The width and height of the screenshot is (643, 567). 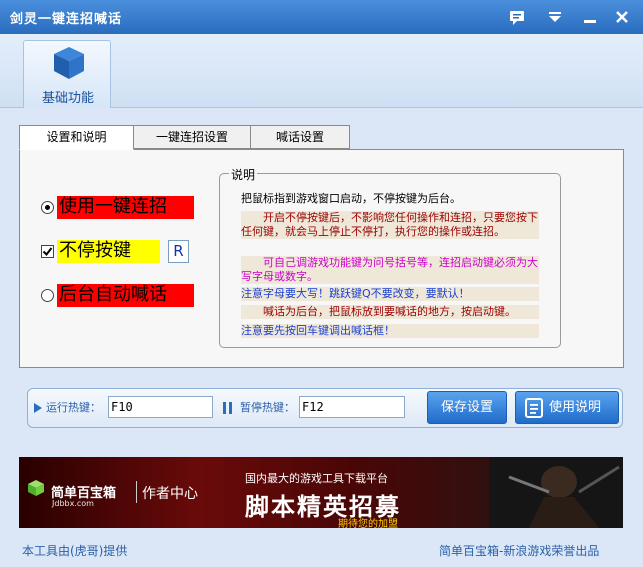 What do you see at coordinates (113, 294) in the screenshot?
I see `auto-shout-label: 后台自动喊话` at bounding box center [113, 294].